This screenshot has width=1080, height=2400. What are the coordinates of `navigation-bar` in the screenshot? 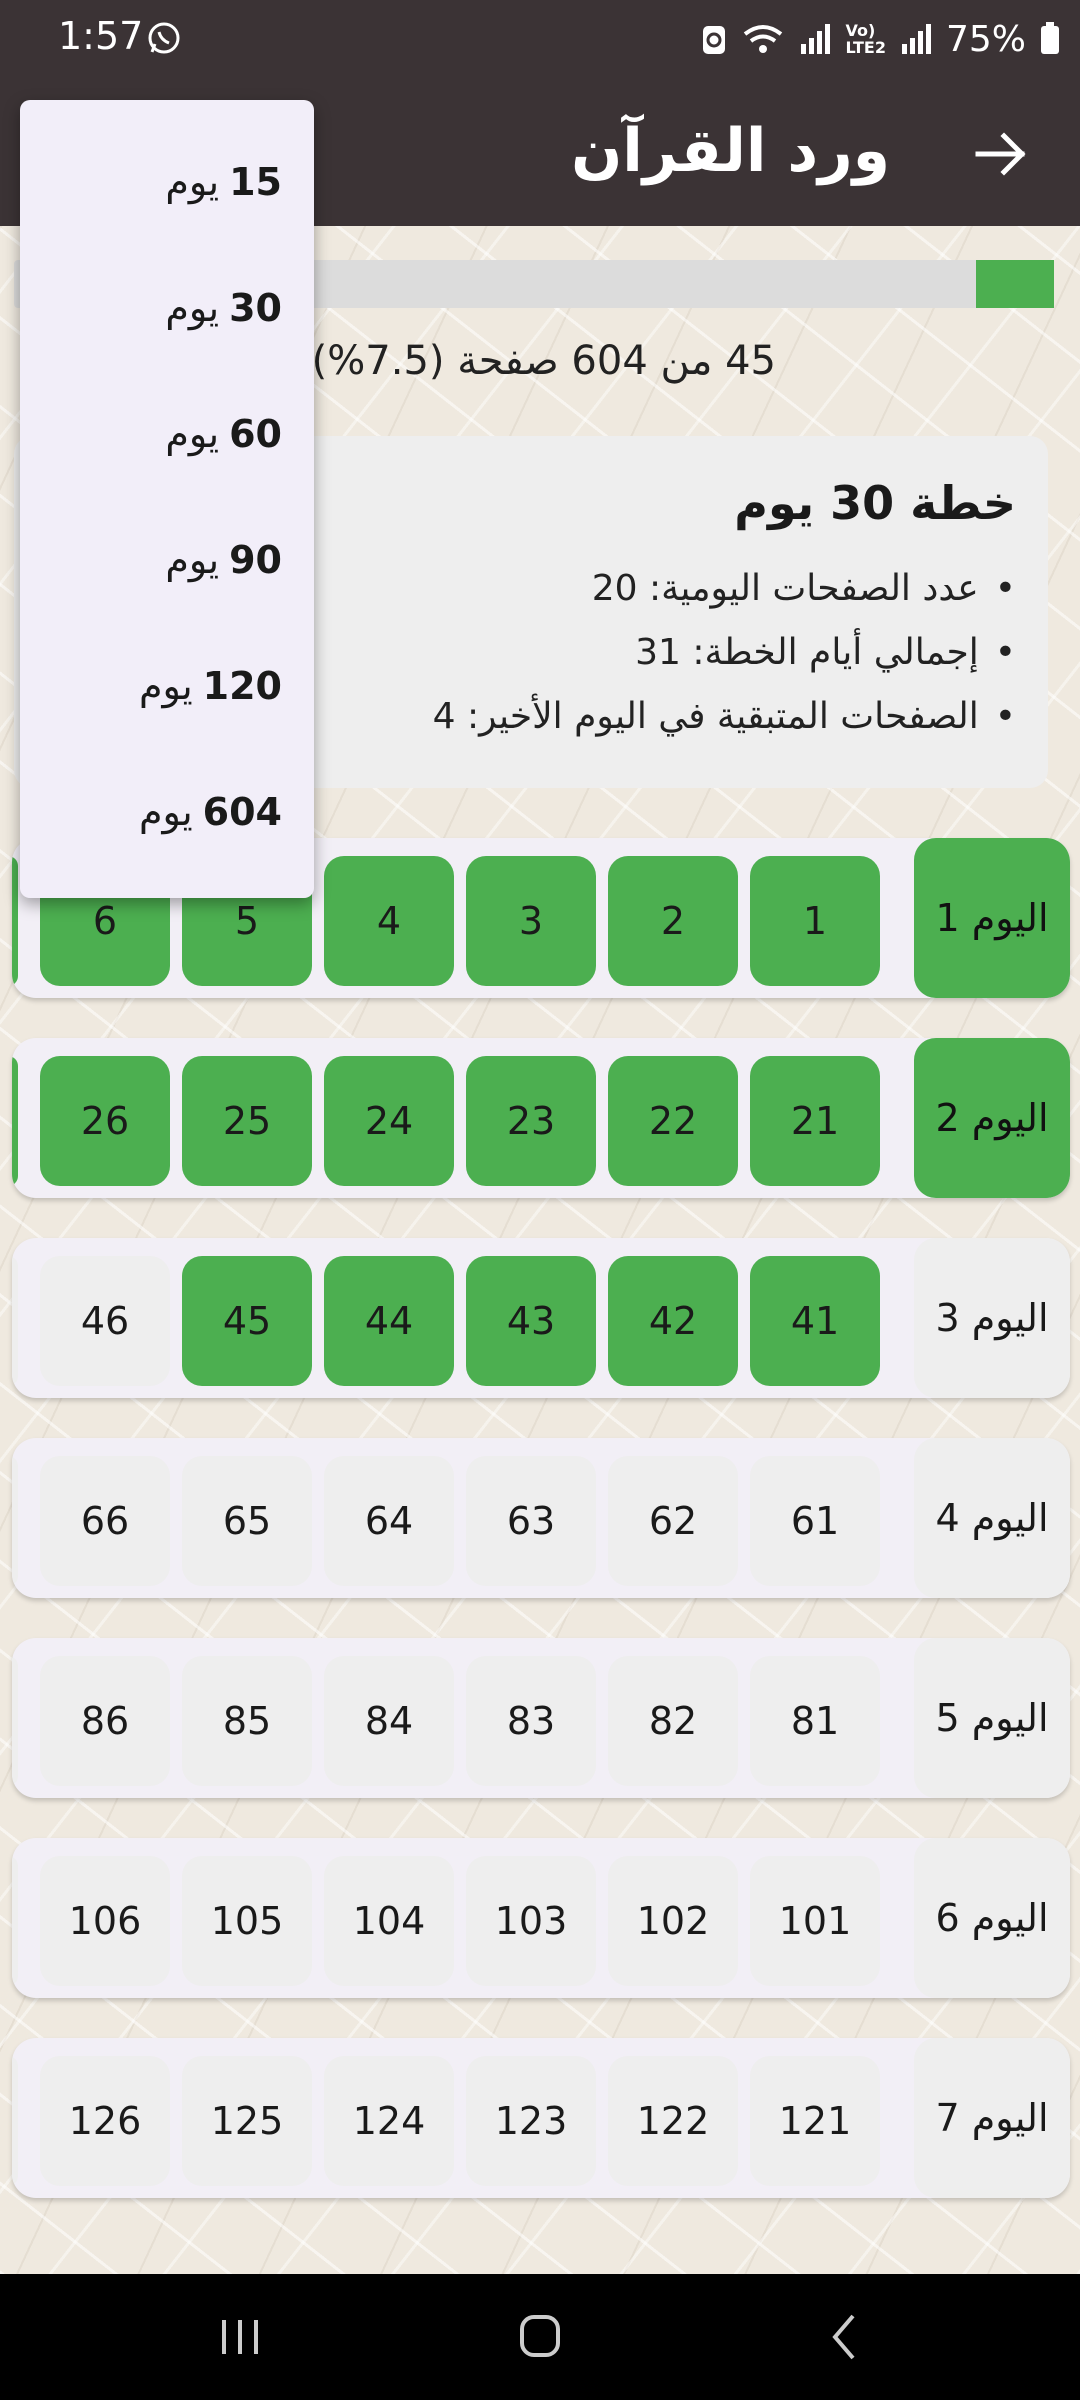 It's located at (540, 2337).